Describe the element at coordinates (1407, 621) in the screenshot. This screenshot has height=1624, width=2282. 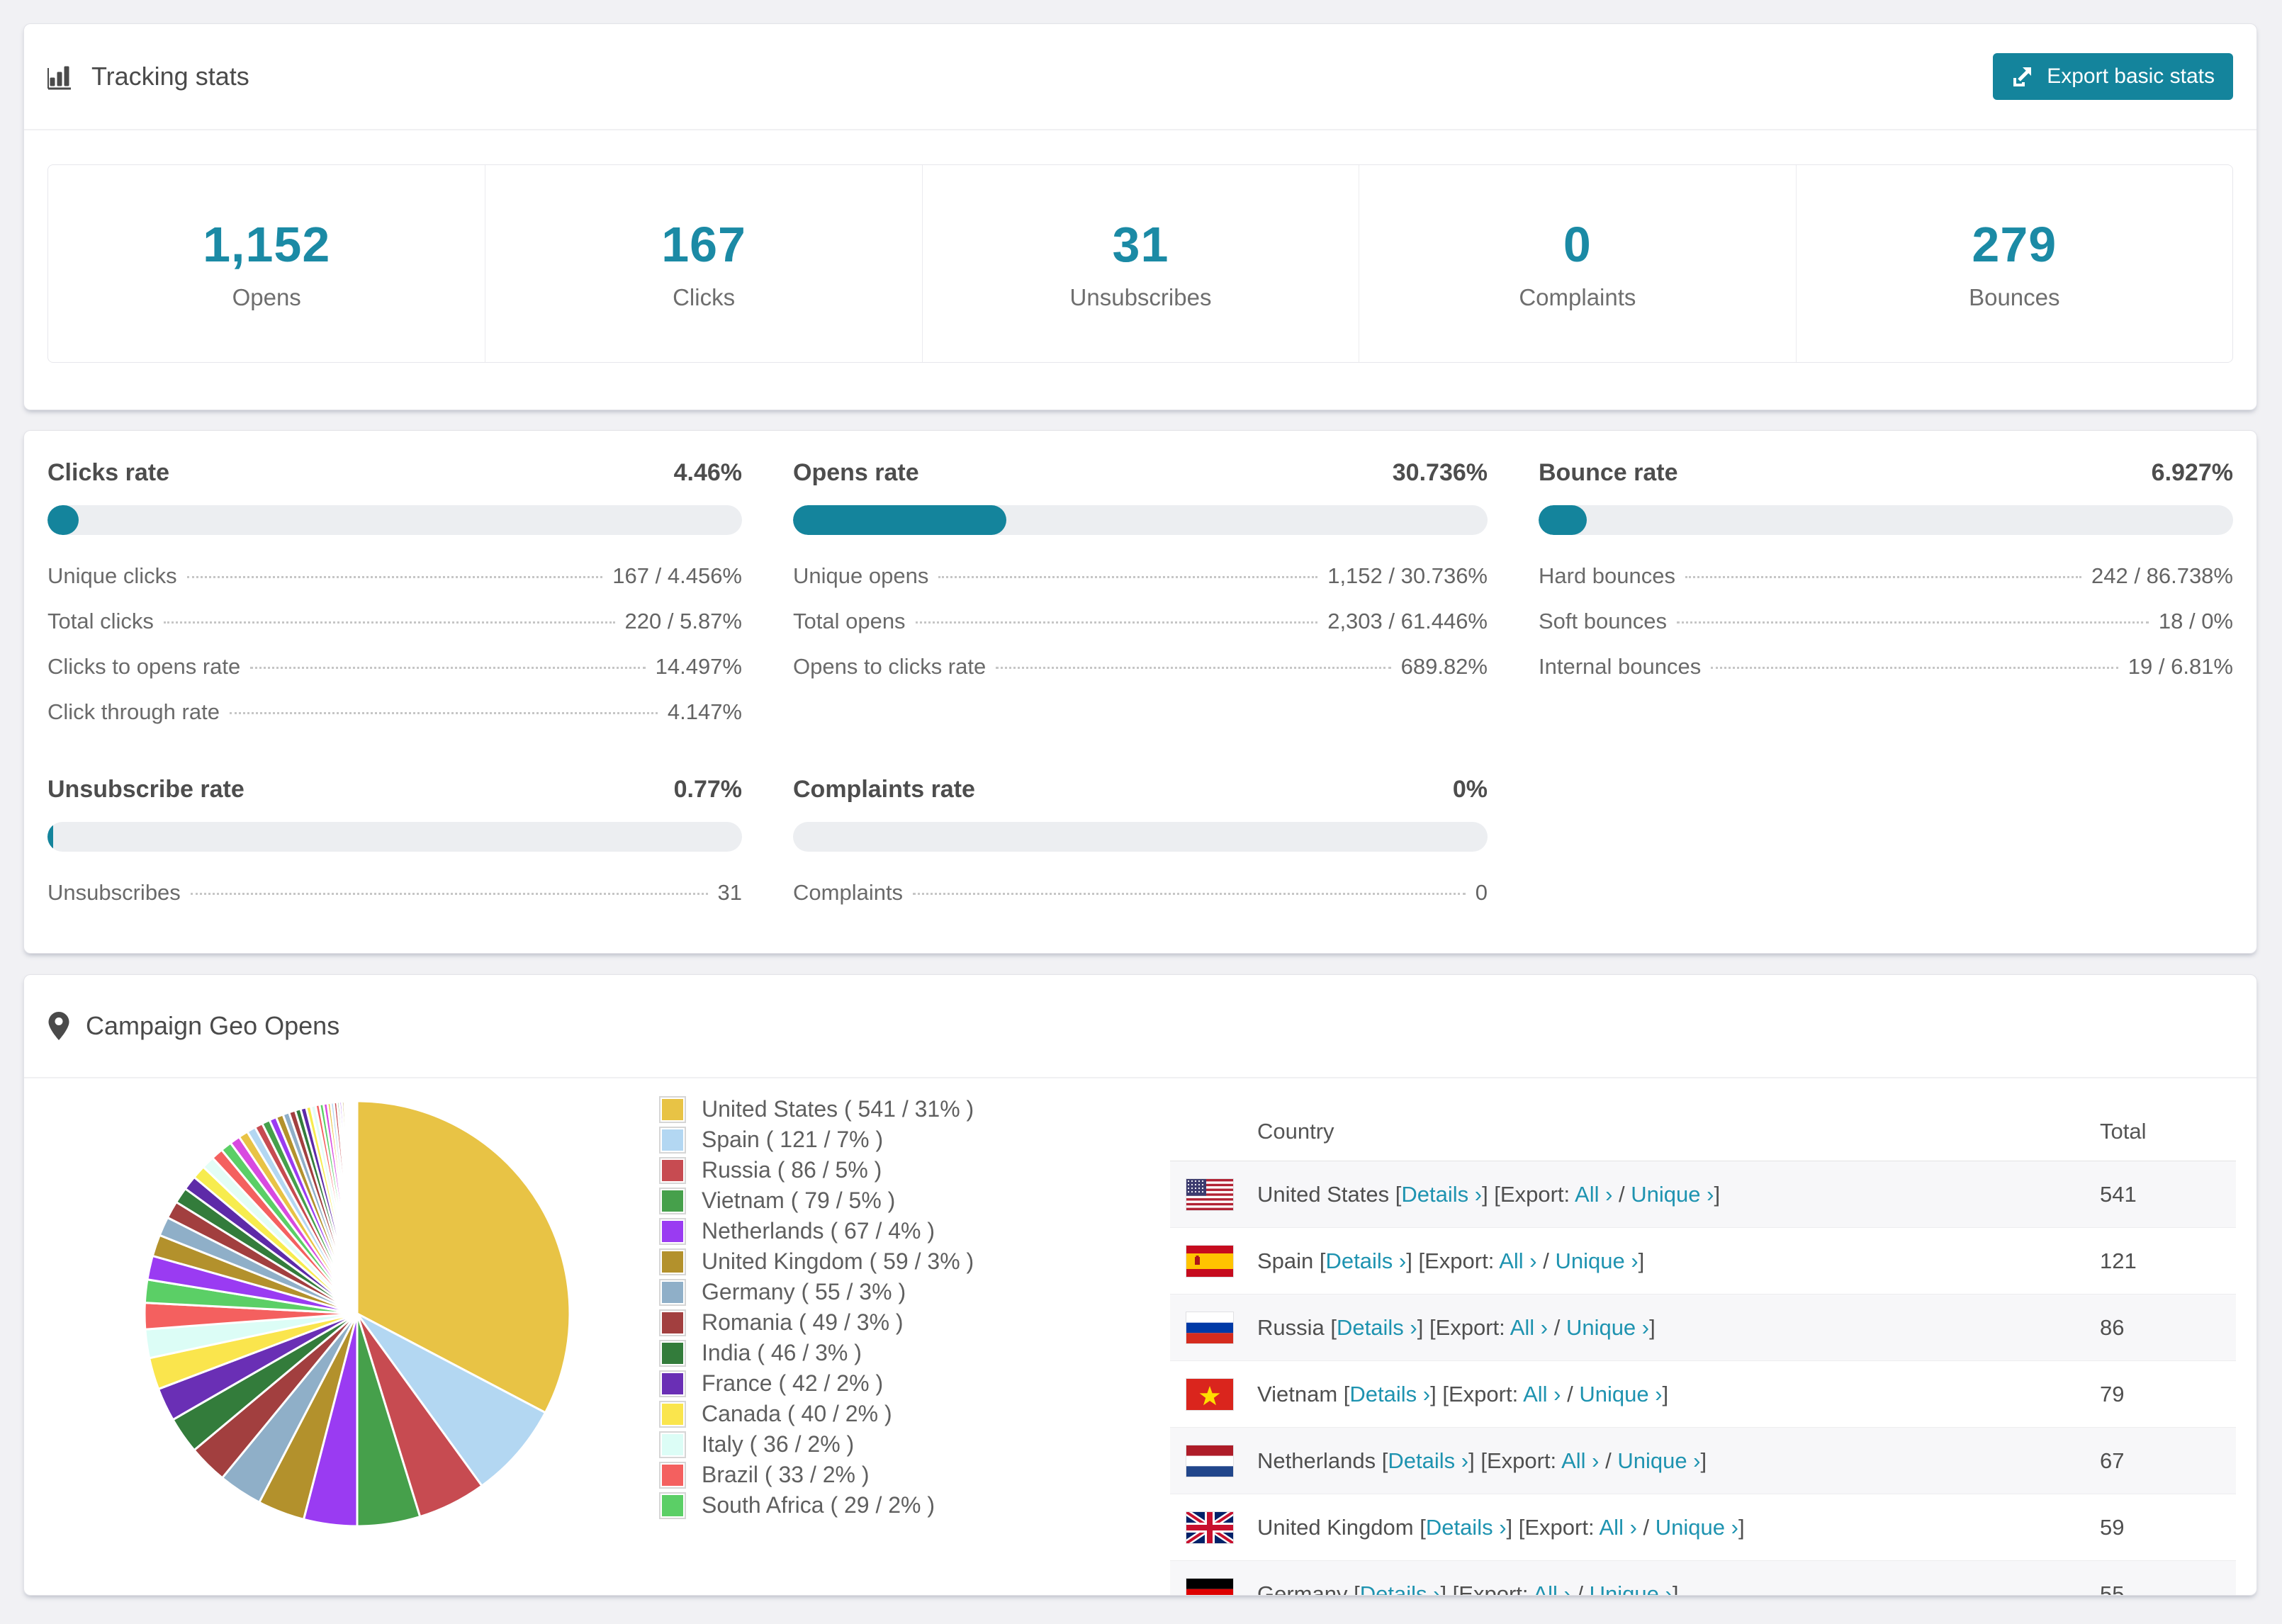
I see `rate-detail-value: 2,303 / 61.446%` at that location.